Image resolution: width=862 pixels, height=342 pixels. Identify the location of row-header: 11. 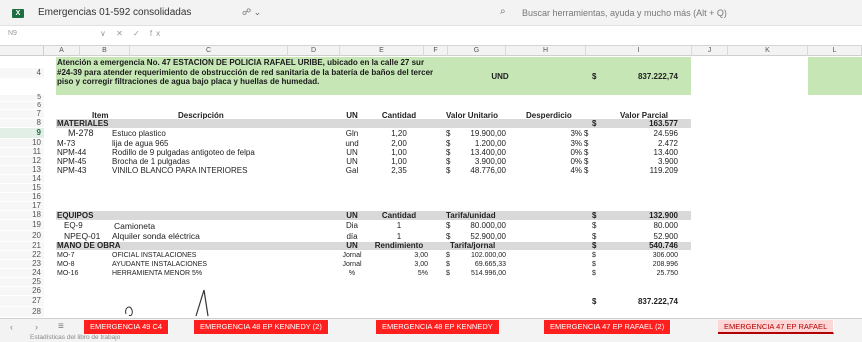
(22, 152).